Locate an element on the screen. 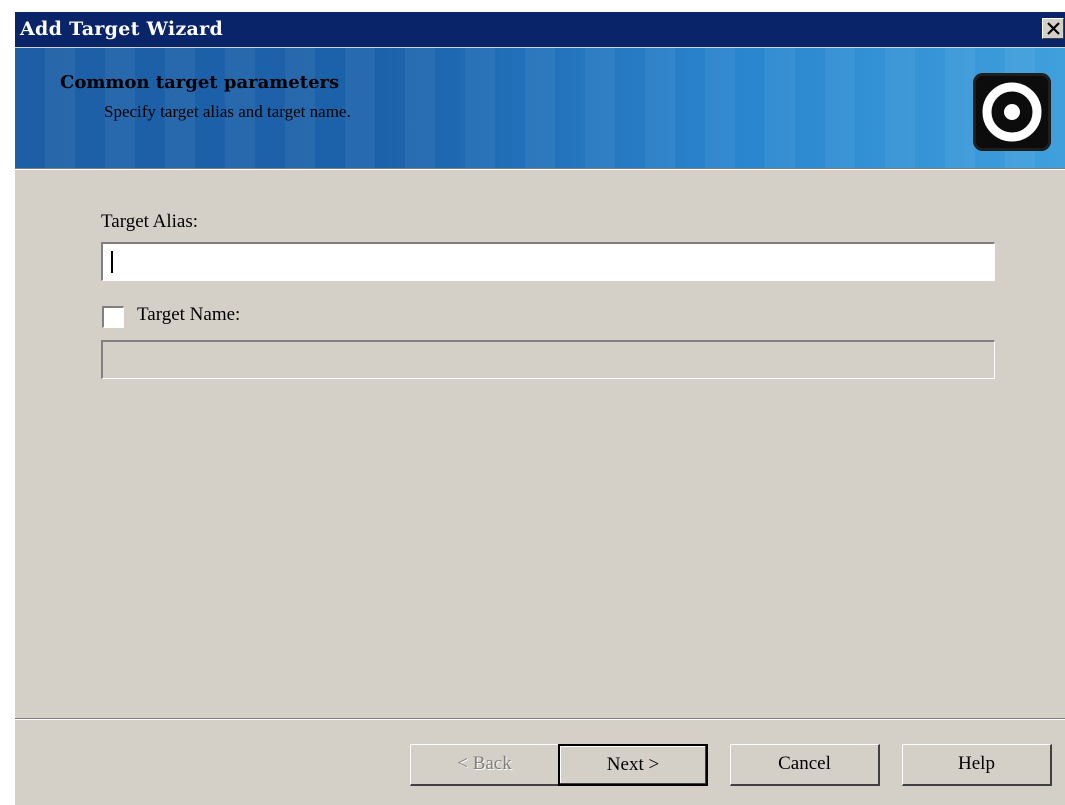 Image resolution: width=1065 pixels, height=805 pixels. target-name-input is located at coordinates (548, 359).